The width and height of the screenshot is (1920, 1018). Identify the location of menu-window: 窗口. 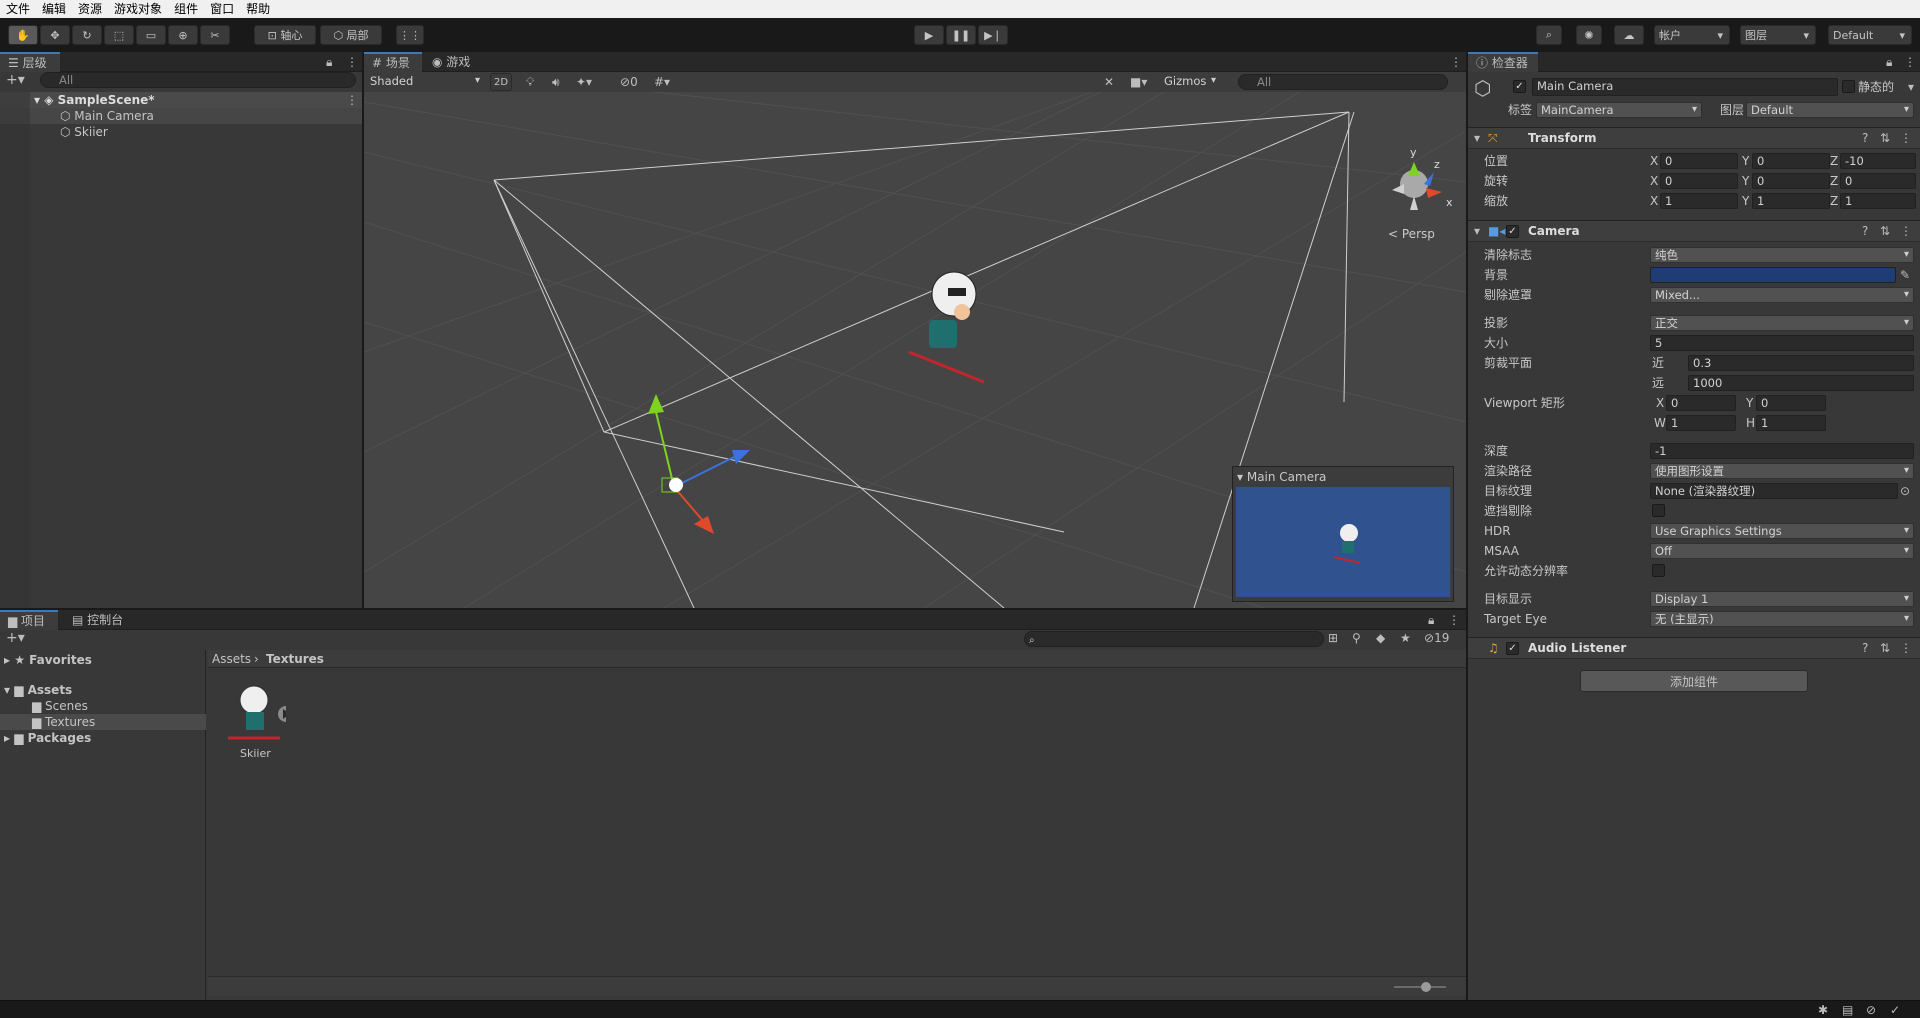
(222, 9).